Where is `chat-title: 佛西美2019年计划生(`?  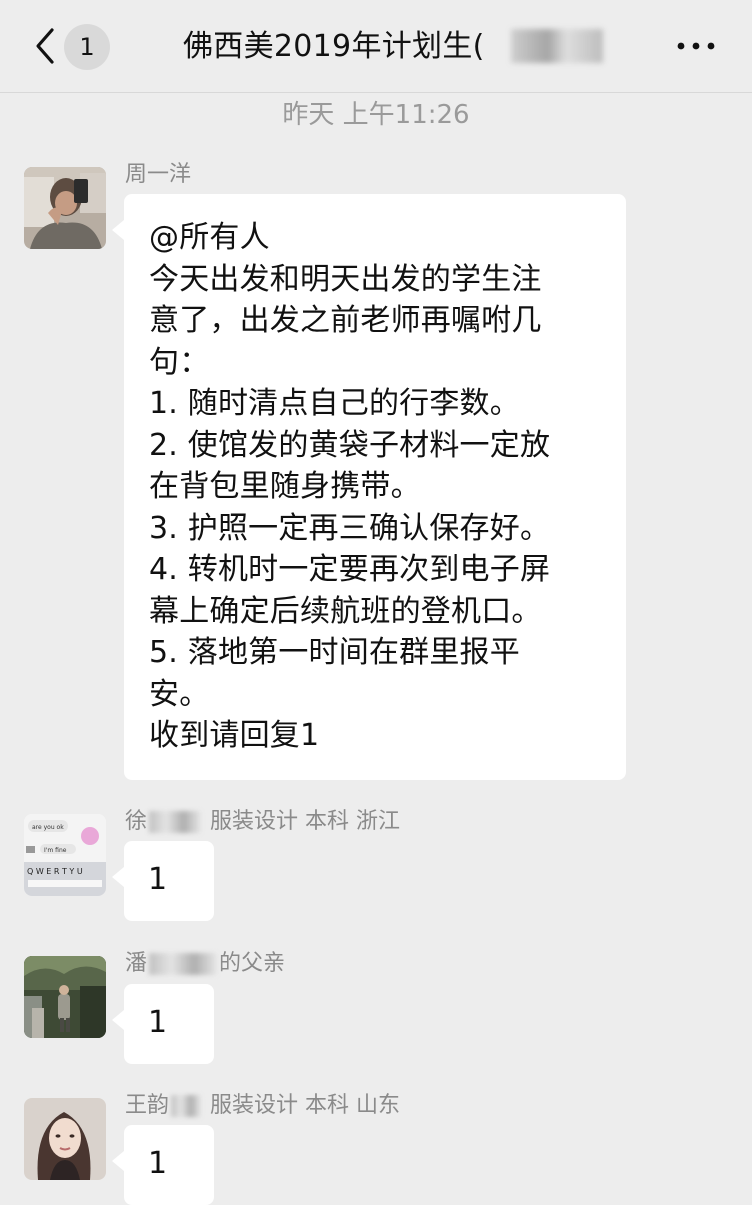
chat-title: 佛西美2019年计划生( is located at coordinates (334, 46).